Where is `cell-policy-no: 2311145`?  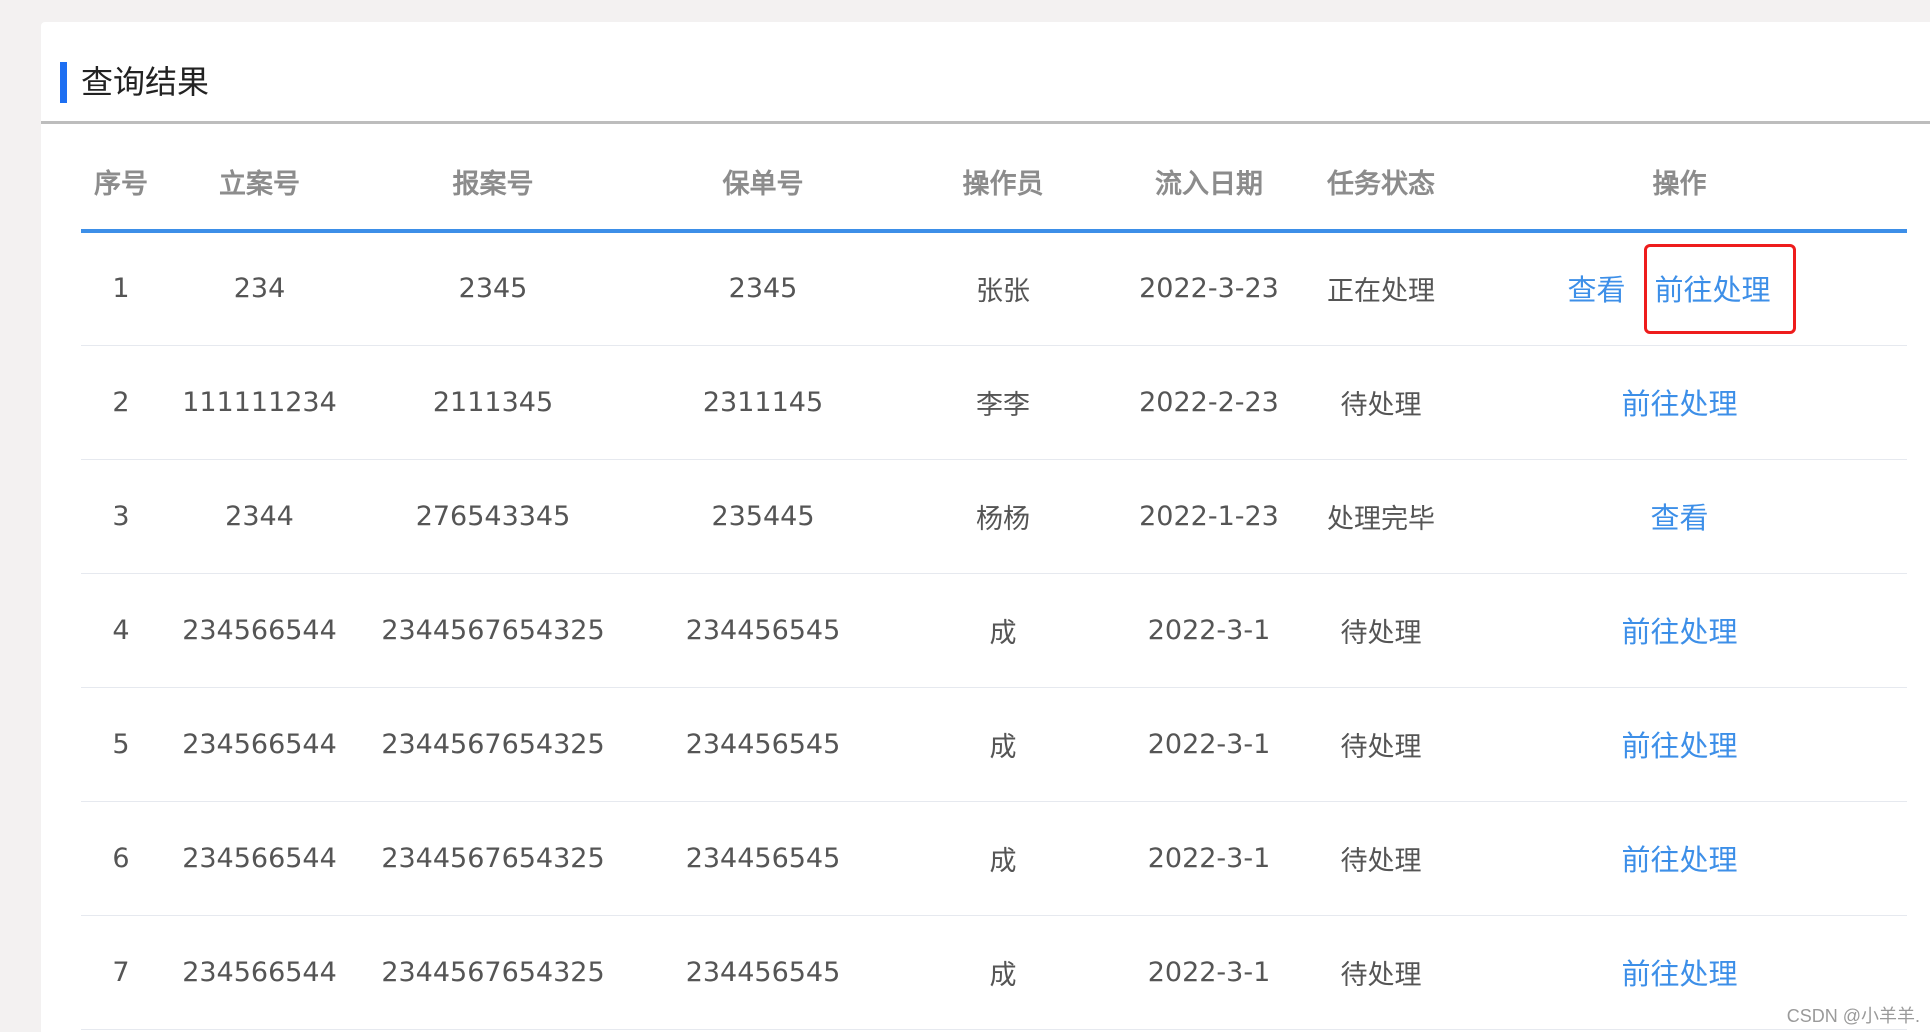
cell-policy-no: 2311145 is located at coordinates (763, 402).